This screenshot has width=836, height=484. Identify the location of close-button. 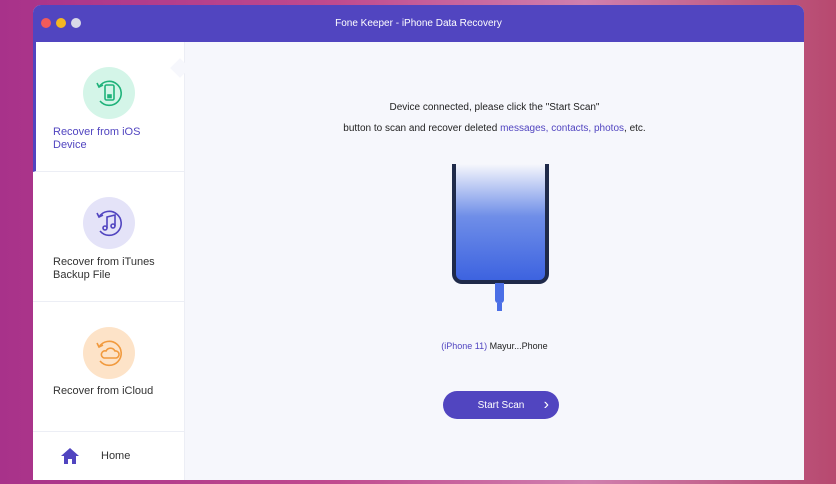
(46, 23).